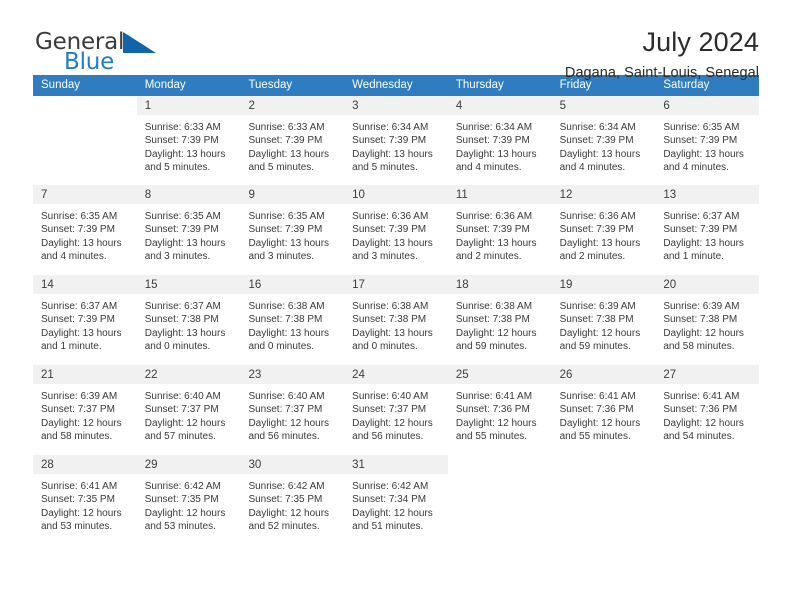 This screenshot has height=612, width=792. What do you see at coordinates (701, 216) in the screenshot?
I see `day-detail-line: Sunrise: 6:37 AM` at bounding box center [701, 216].